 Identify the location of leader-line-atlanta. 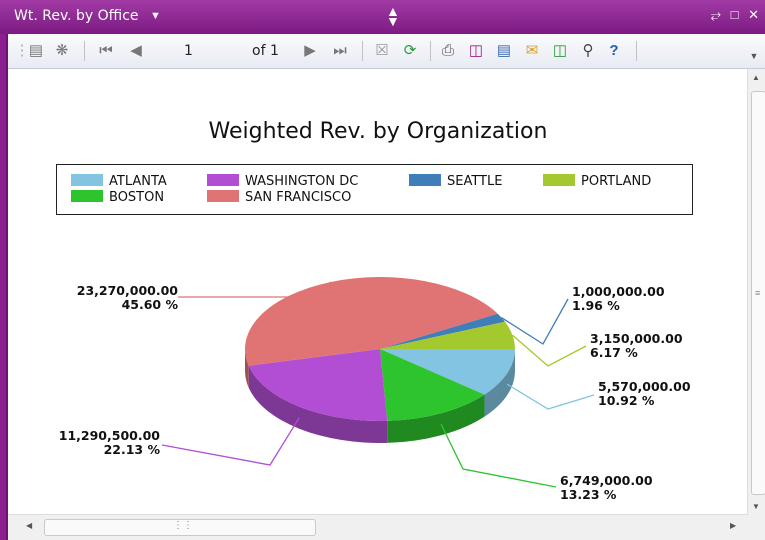
(550, 396).